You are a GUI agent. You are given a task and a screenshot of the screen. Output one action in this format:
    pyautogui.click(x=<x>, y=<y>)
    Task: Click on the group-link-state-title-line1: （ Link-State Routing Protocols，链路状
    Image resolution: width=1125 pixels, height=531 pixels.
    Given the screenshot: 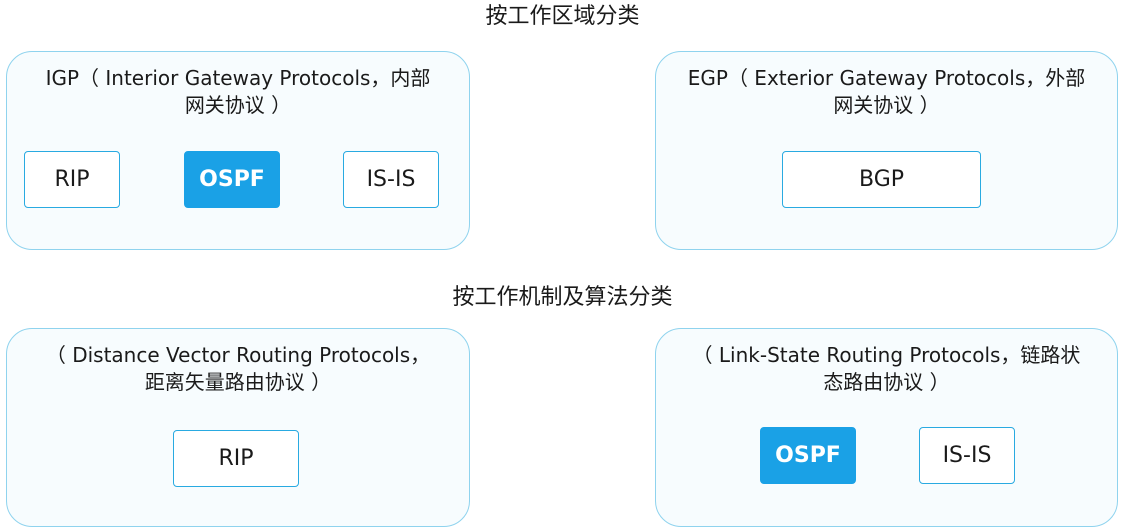 What is the action you would take?
    pyautogui.click(x=886, y=355)
    